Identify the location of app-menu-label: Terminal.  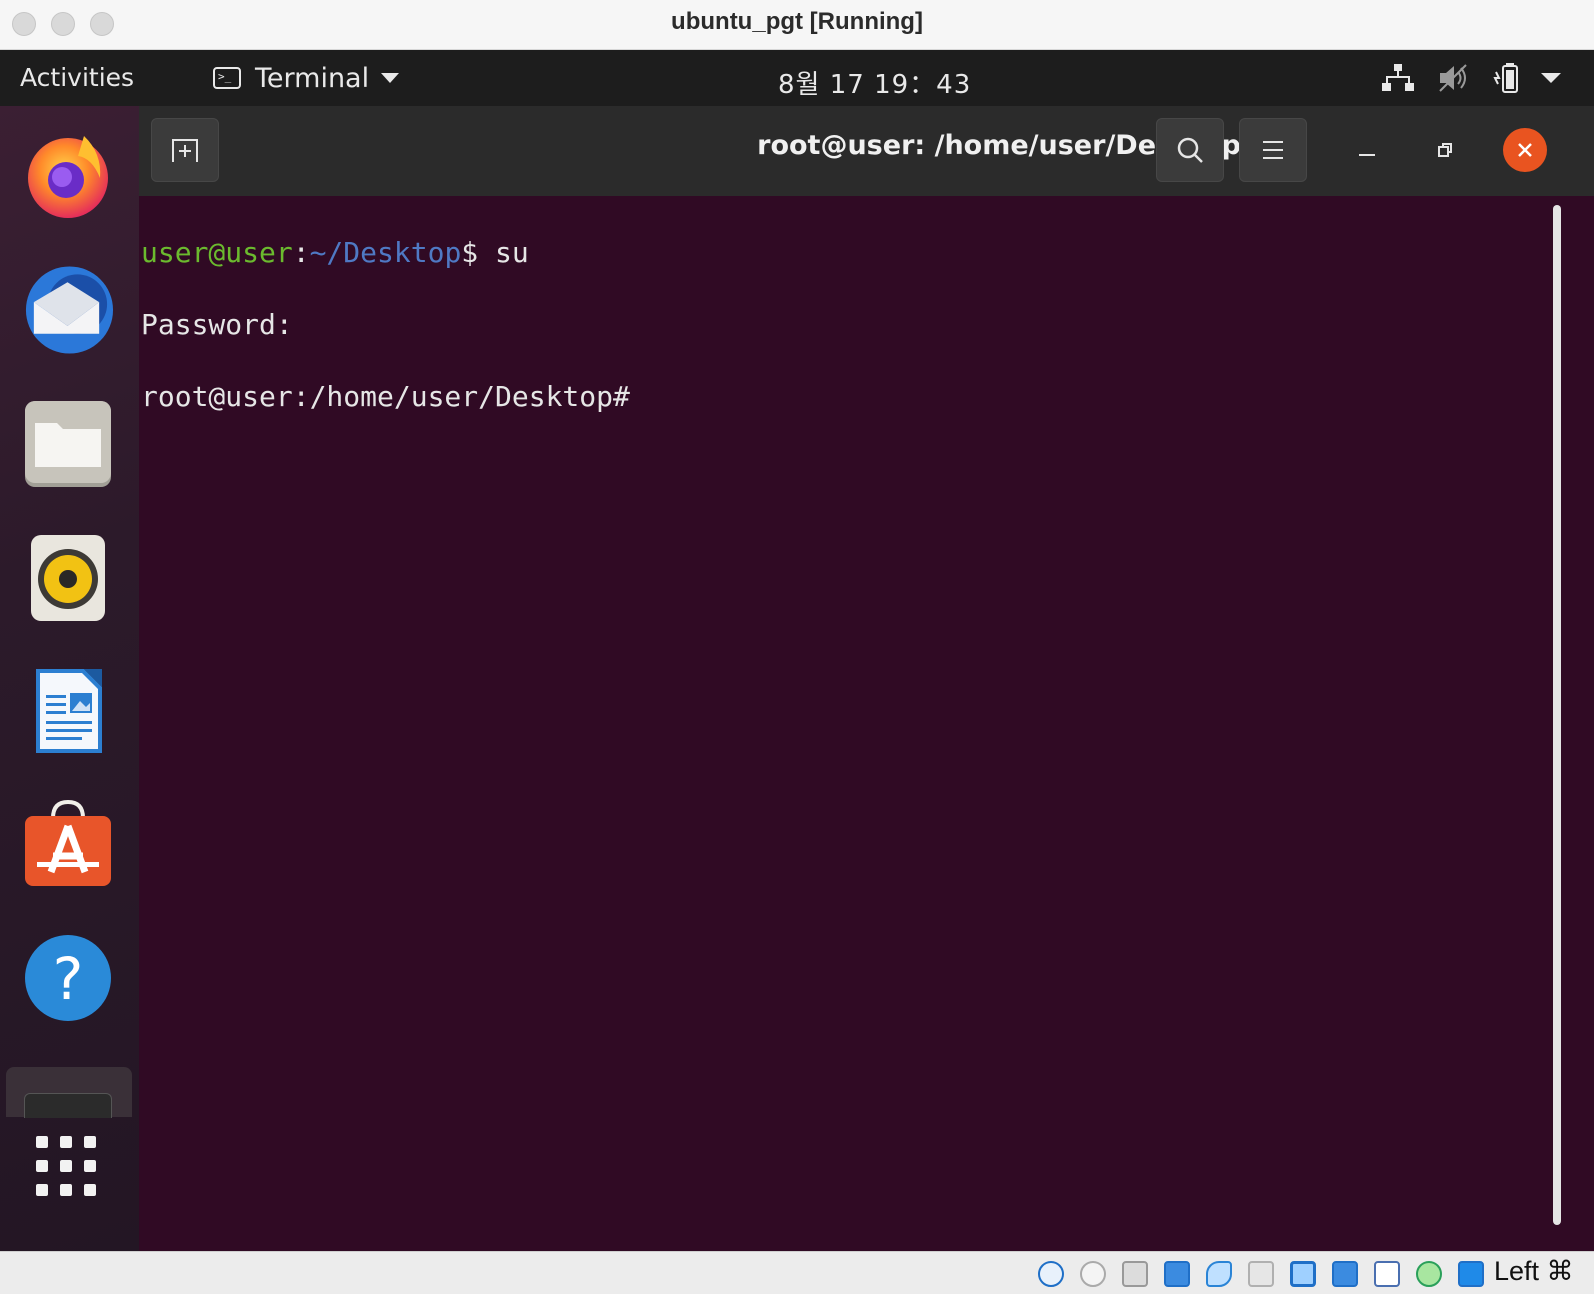
(312, 78).